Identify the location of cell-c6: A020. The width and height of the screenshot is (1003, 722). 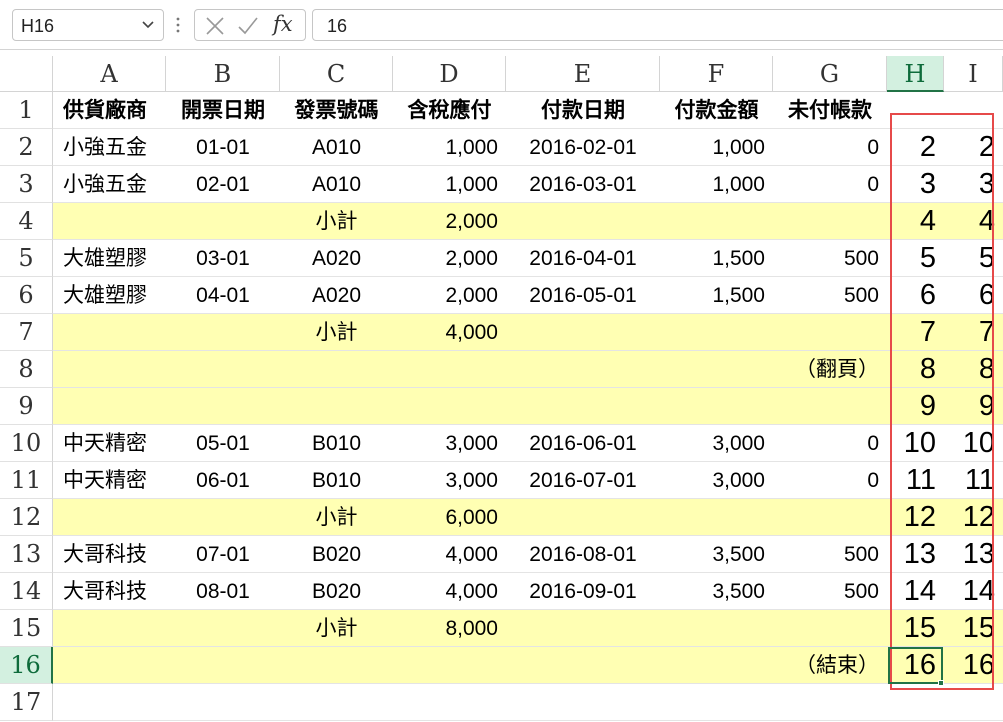
(336, 295).